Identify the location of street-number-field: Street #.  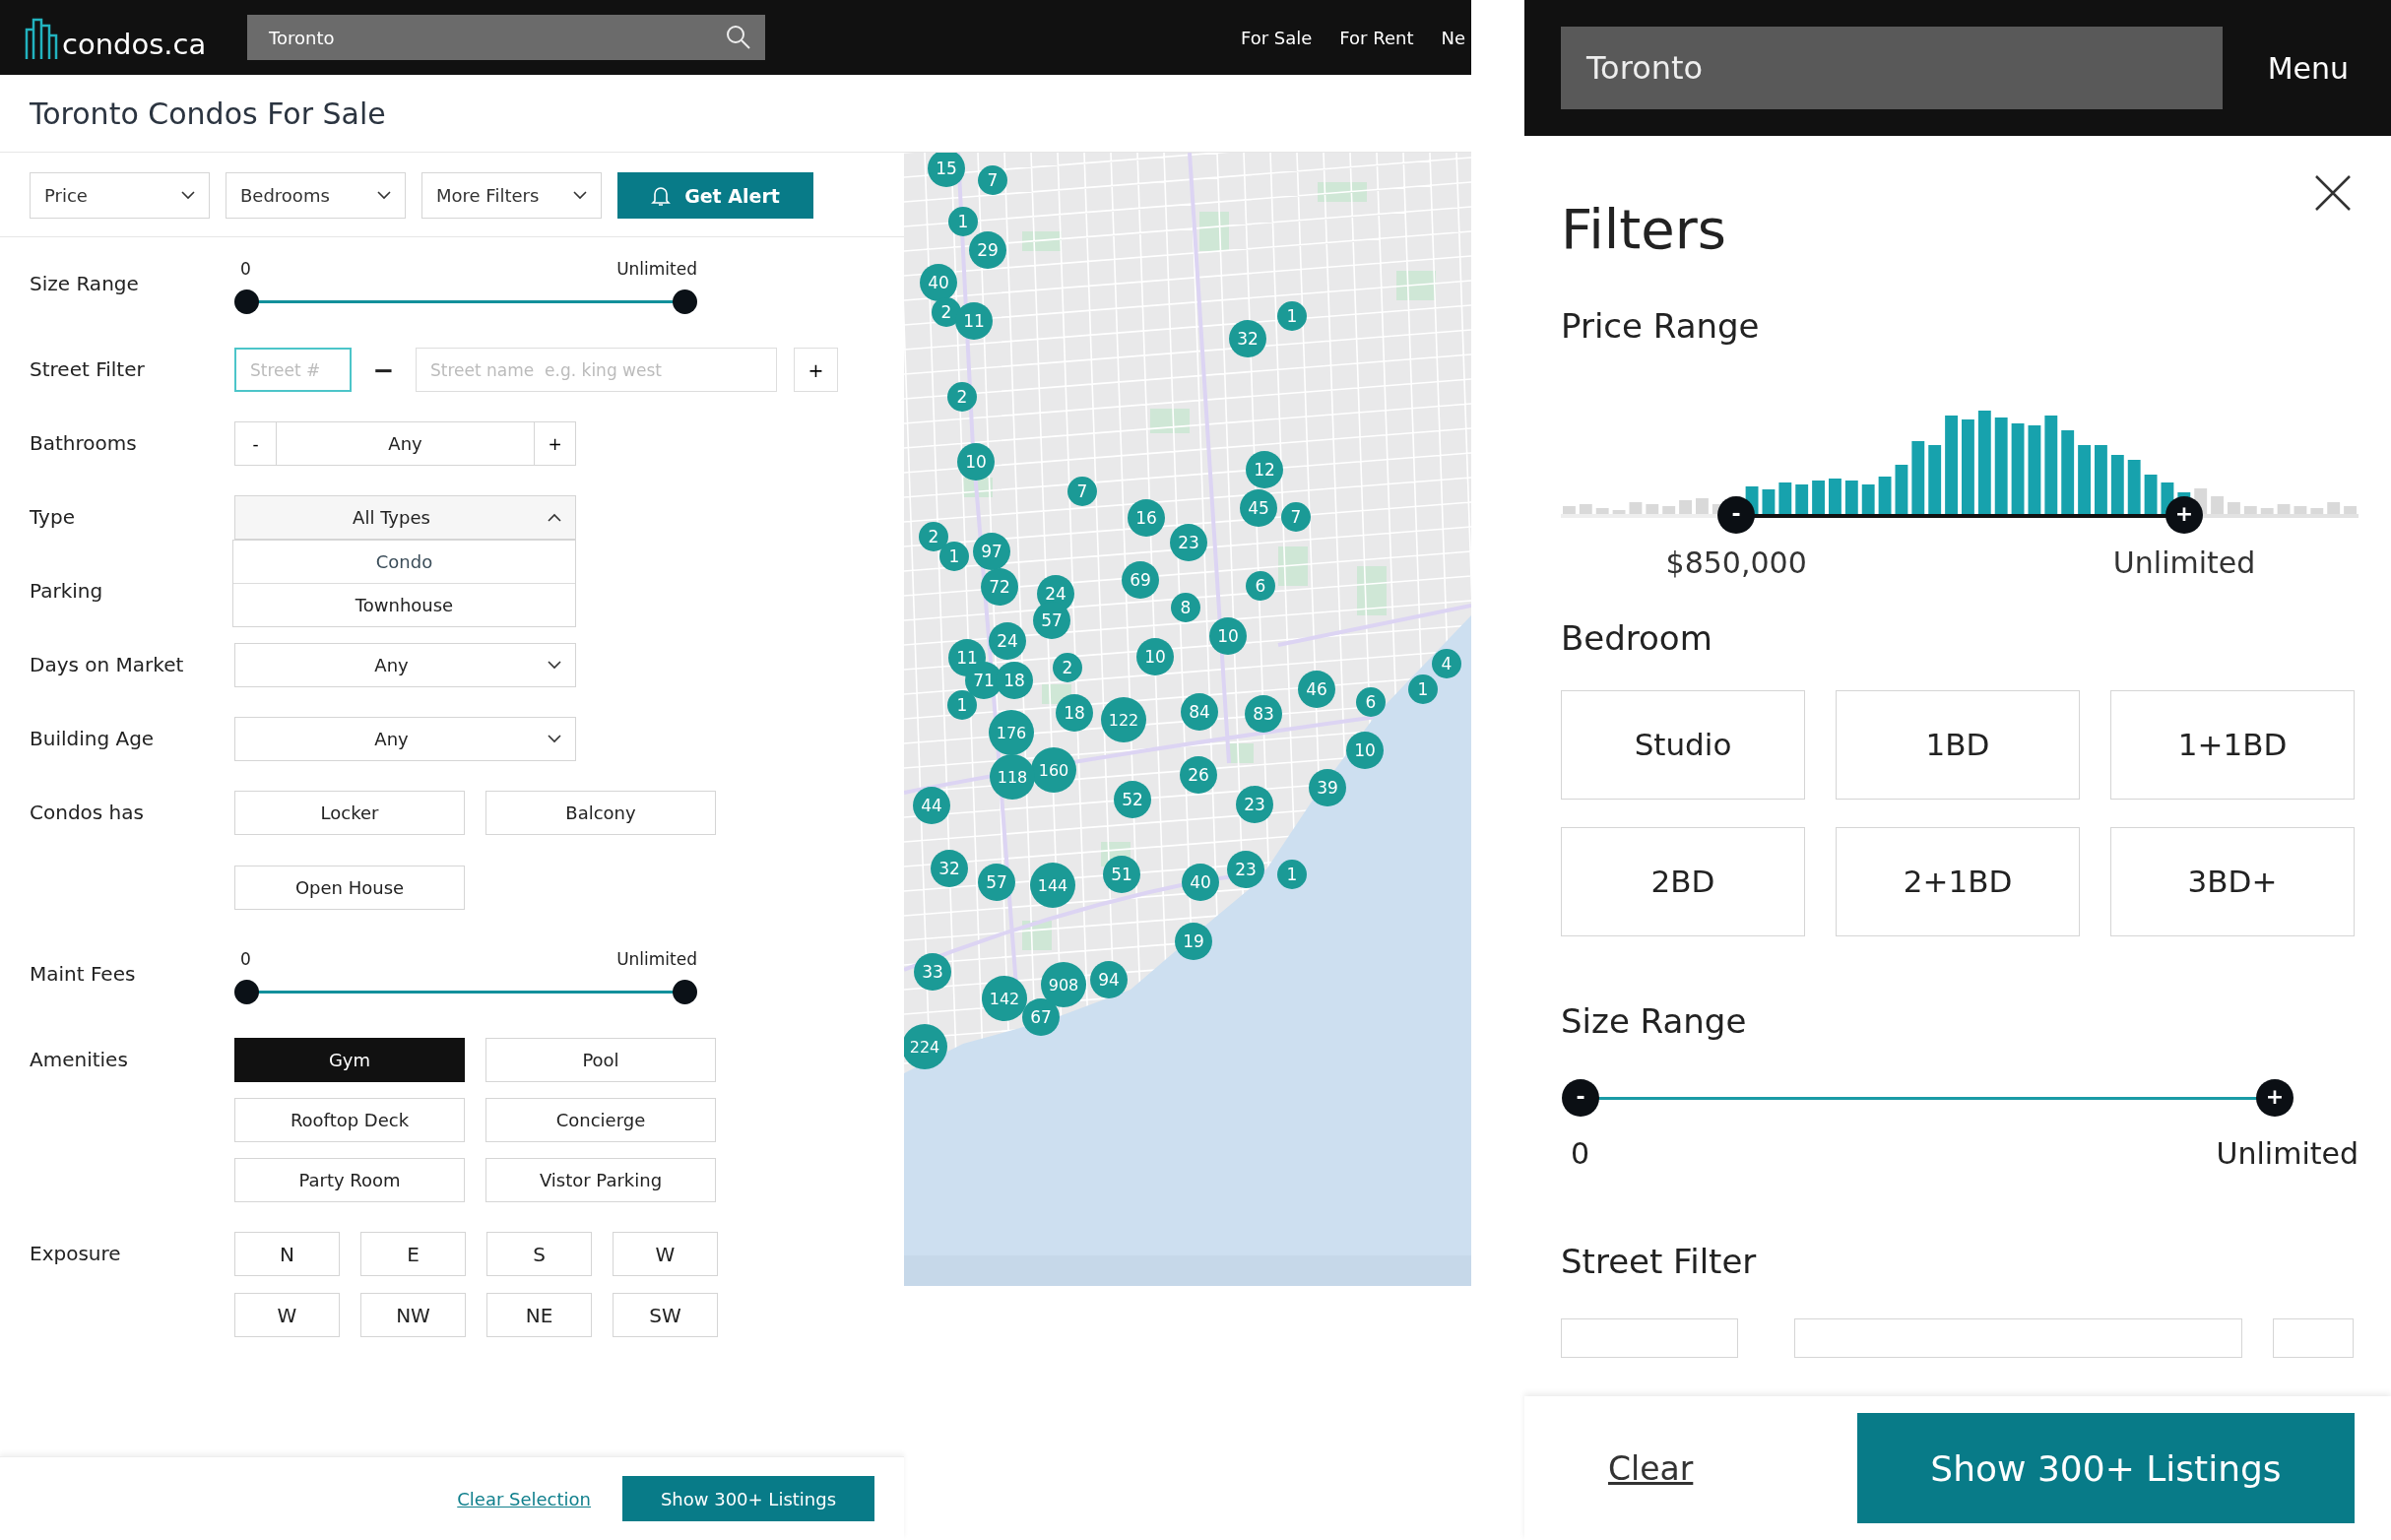
(293, 370).